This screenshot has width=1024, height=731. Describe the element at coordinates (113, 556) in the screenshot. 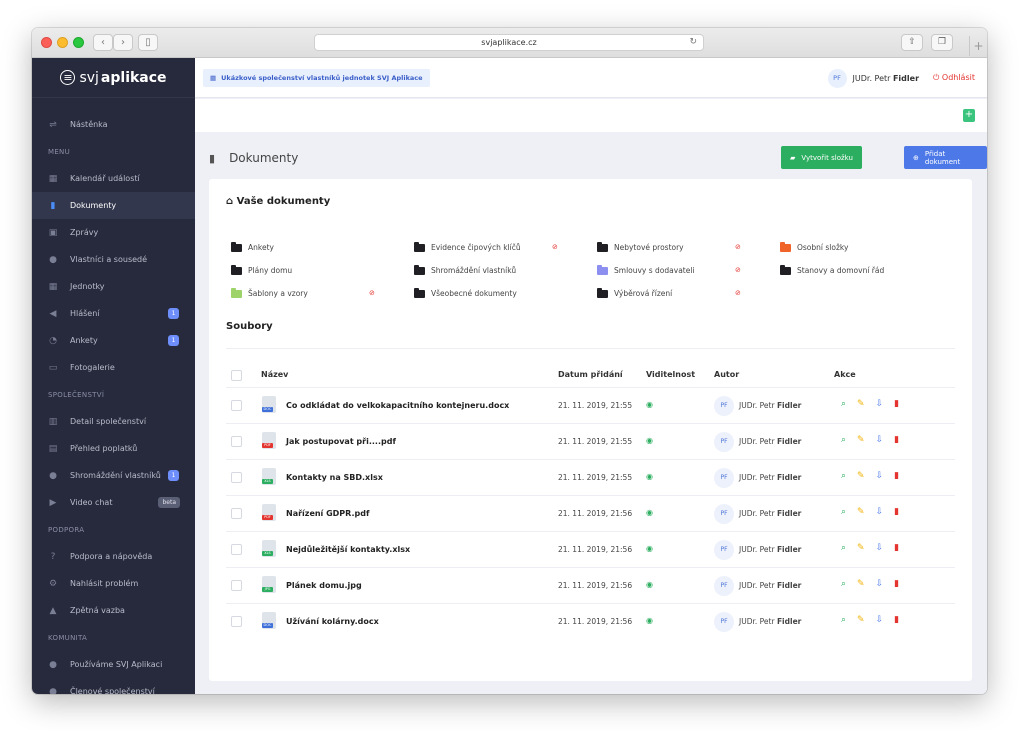

I see `sidebar-item-question: ? Podpora a nápověda` at that location.